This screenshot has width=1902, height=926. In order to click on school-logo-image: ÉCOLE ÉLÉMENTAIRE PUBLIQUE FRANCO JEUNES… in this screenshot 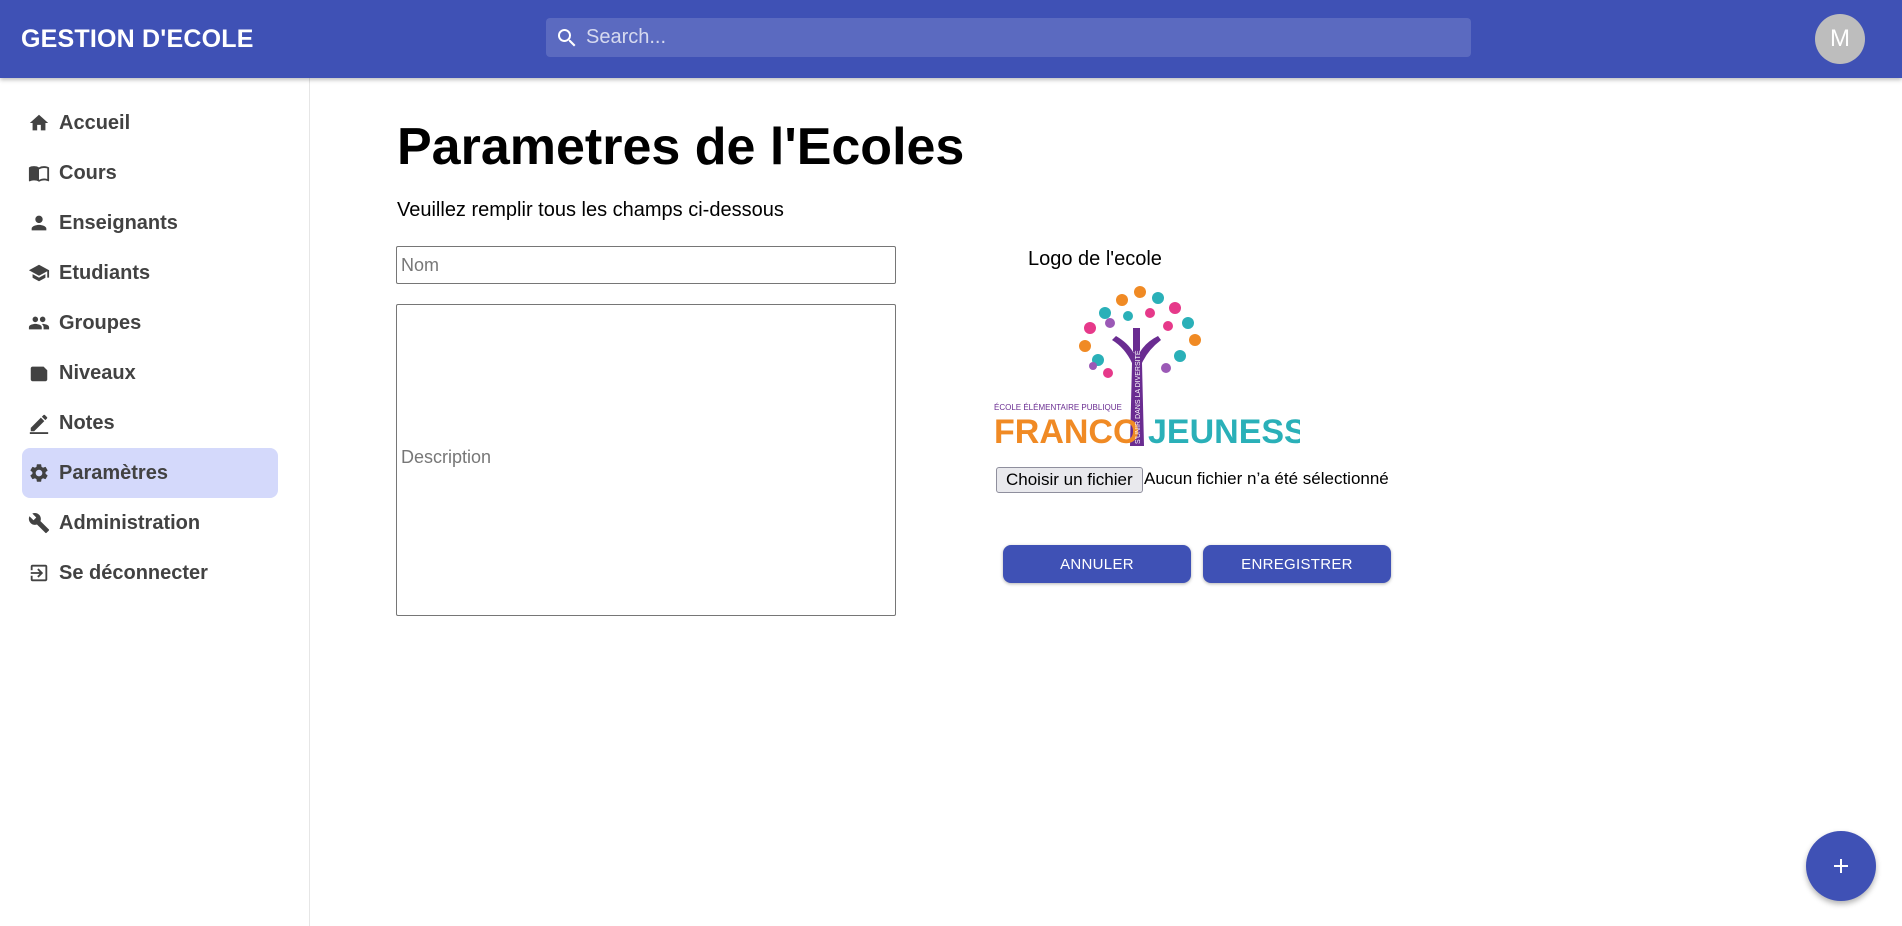, I will do `click(1147, 368)`.